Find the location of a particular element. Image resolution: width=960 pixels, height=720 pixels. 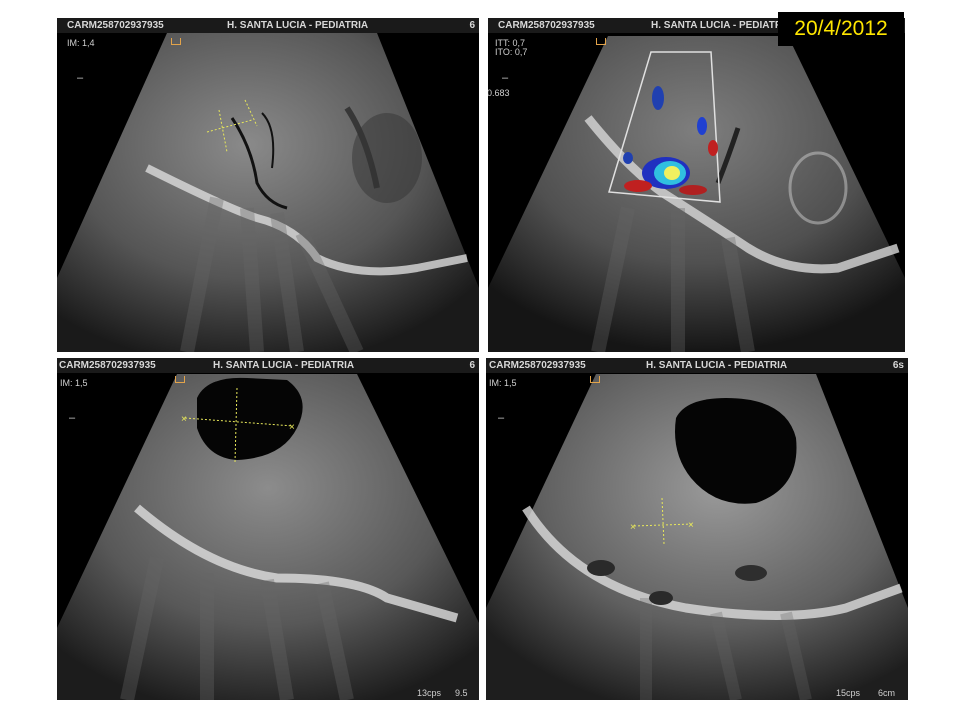

color-scale-value: 0.683 is located at coordinates (499, 93).